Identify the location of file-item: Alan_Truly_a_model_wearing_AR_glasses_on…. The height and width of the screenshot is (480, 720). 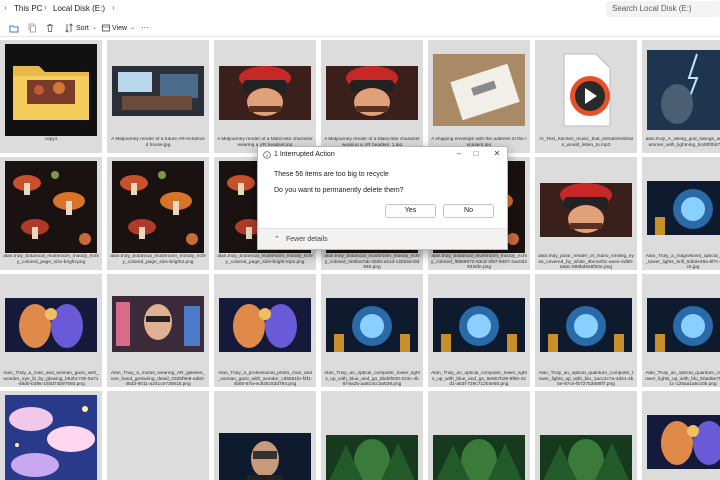
(158, 330).